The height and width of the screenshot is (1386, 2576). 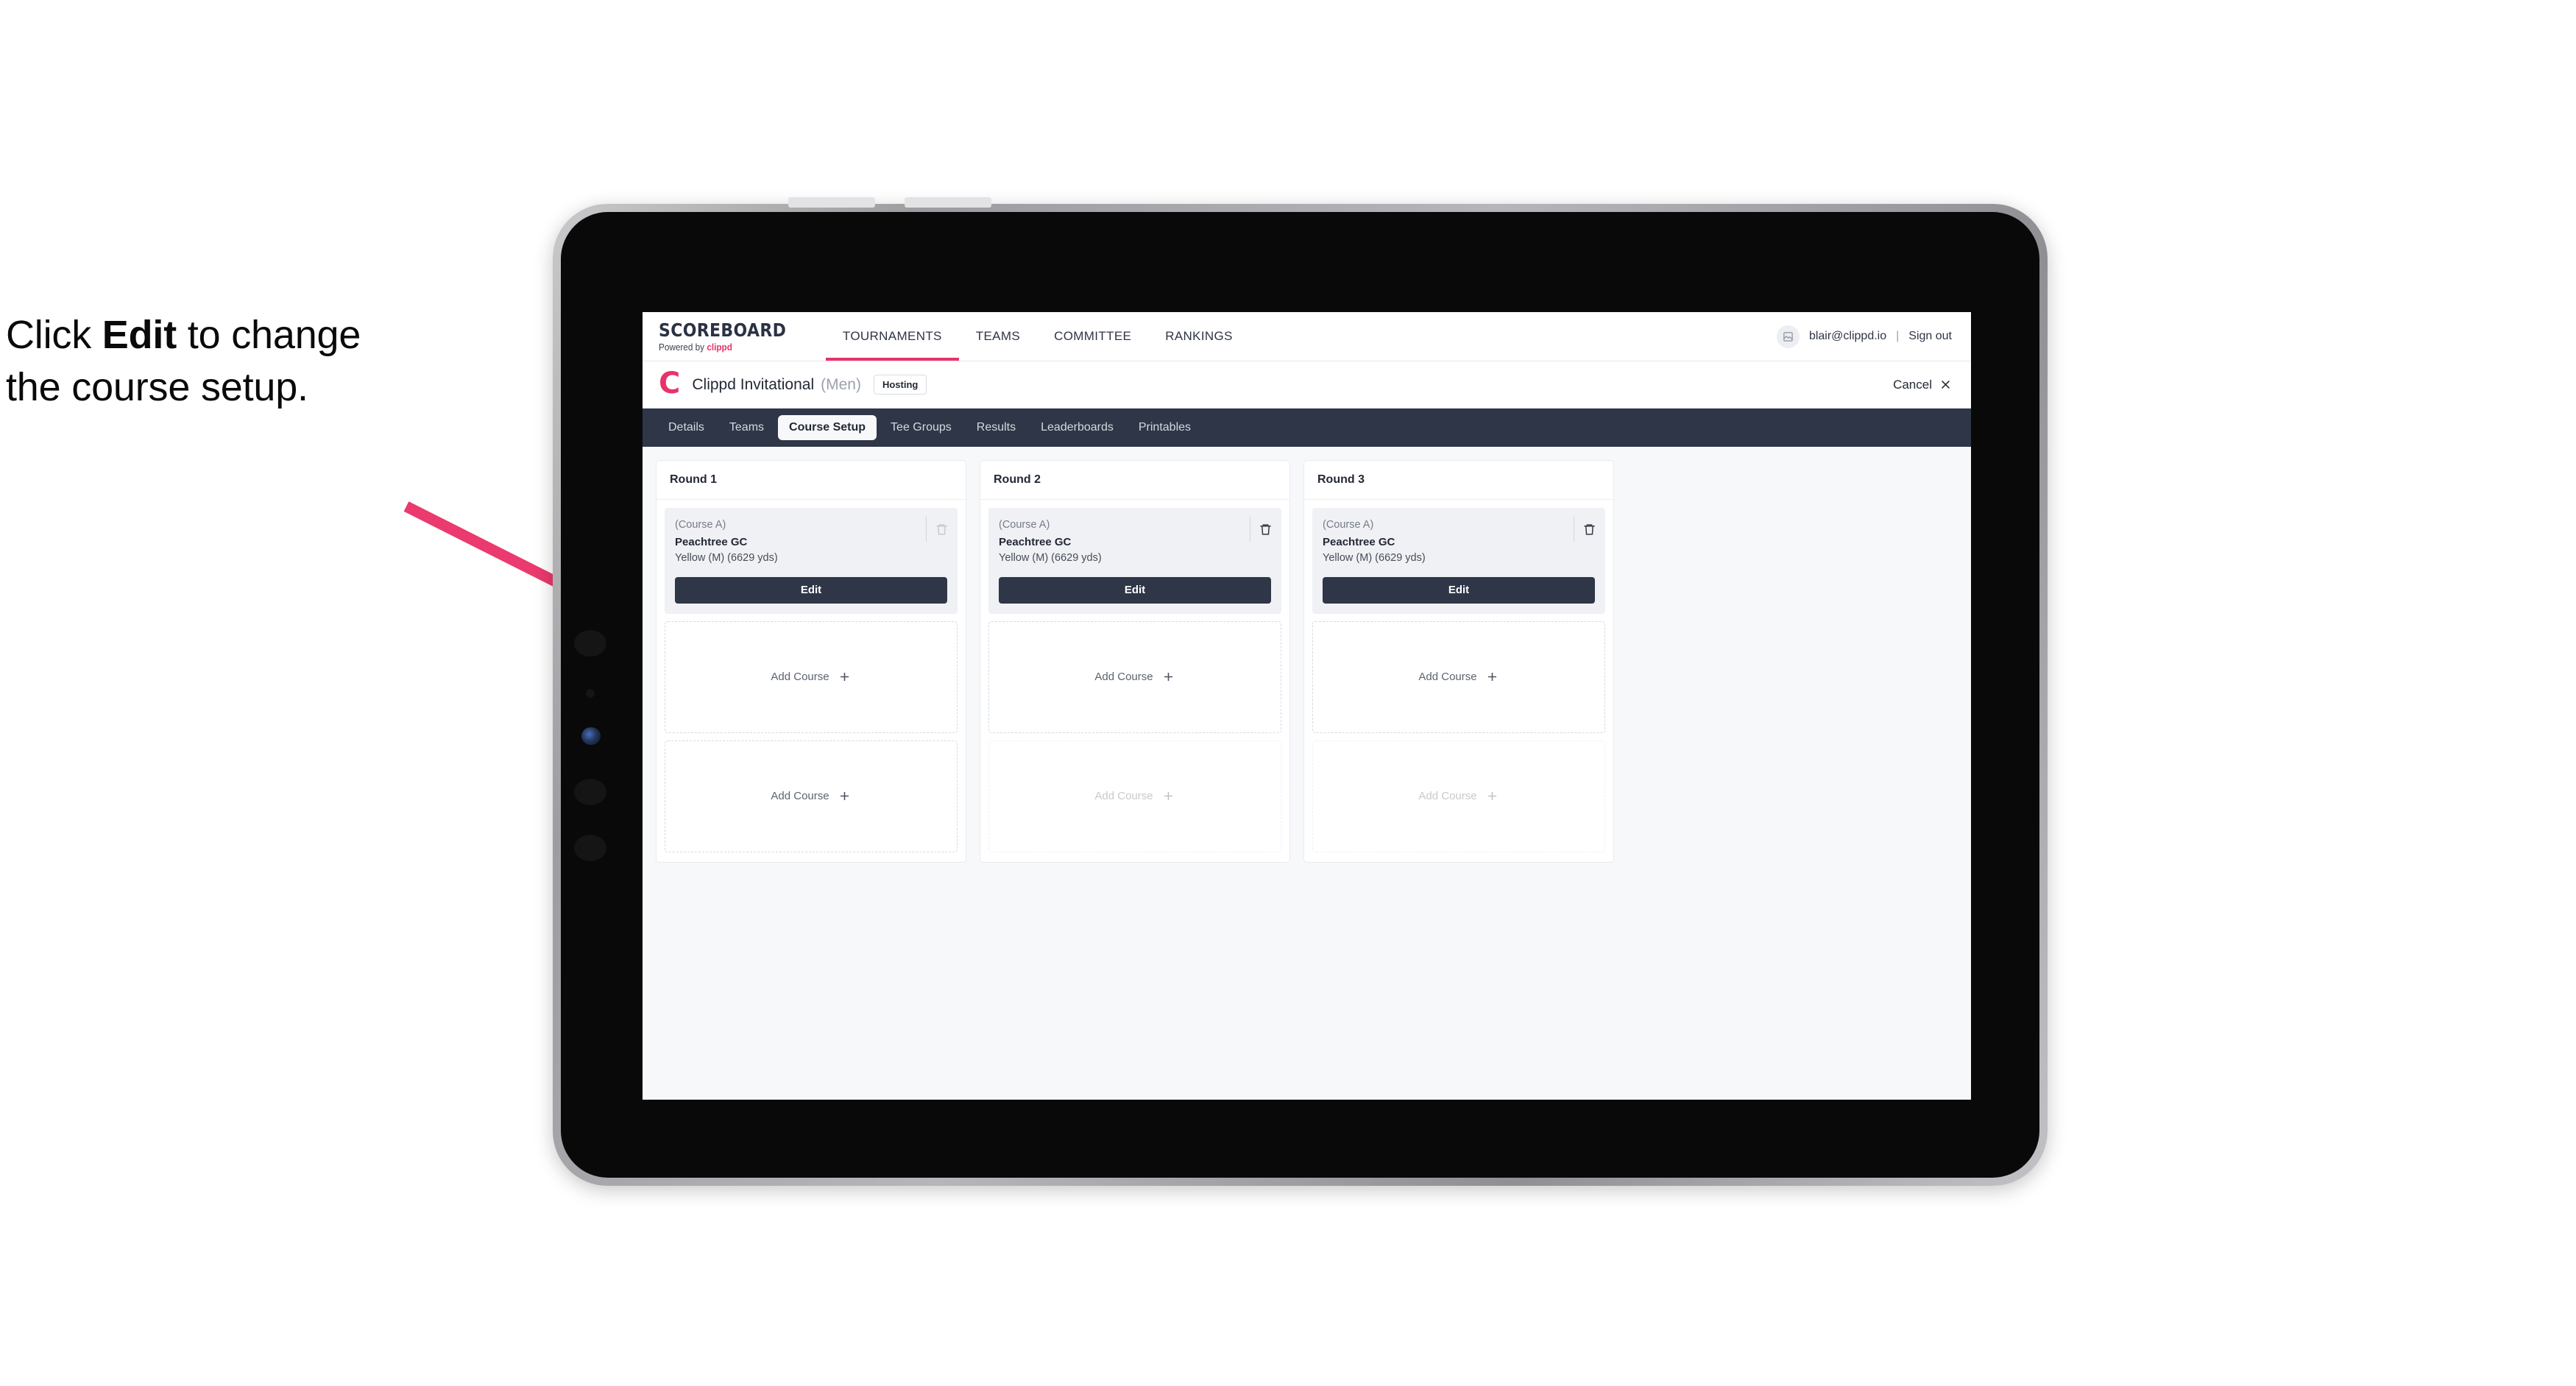 What do you see at coordinates (1092, 336) in the screenshot?
I see `nav-item-committee: COMMITTEE` at bounding box center [1092, 336].